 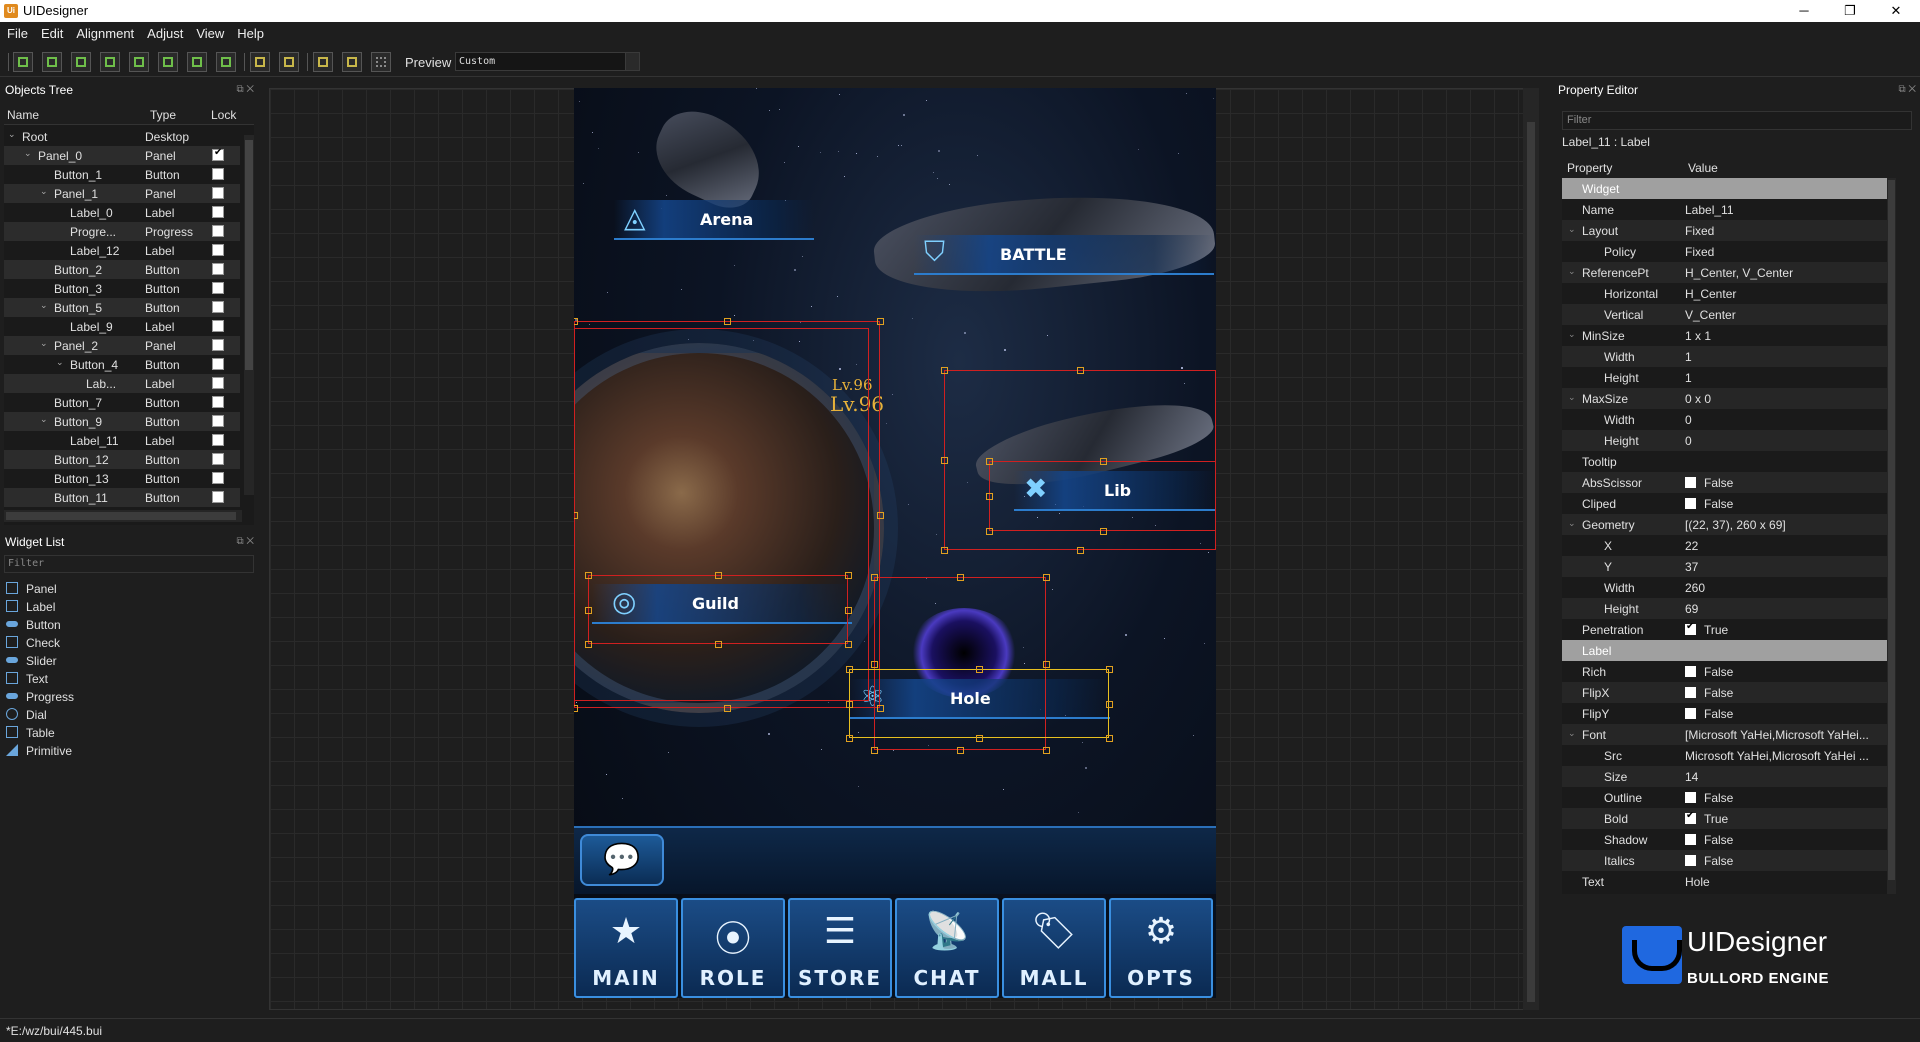 What do you see at coordinates (1729, 881) in the screenshot?
I see `property-row: Text Hole` at bounding box center [1729, 881].